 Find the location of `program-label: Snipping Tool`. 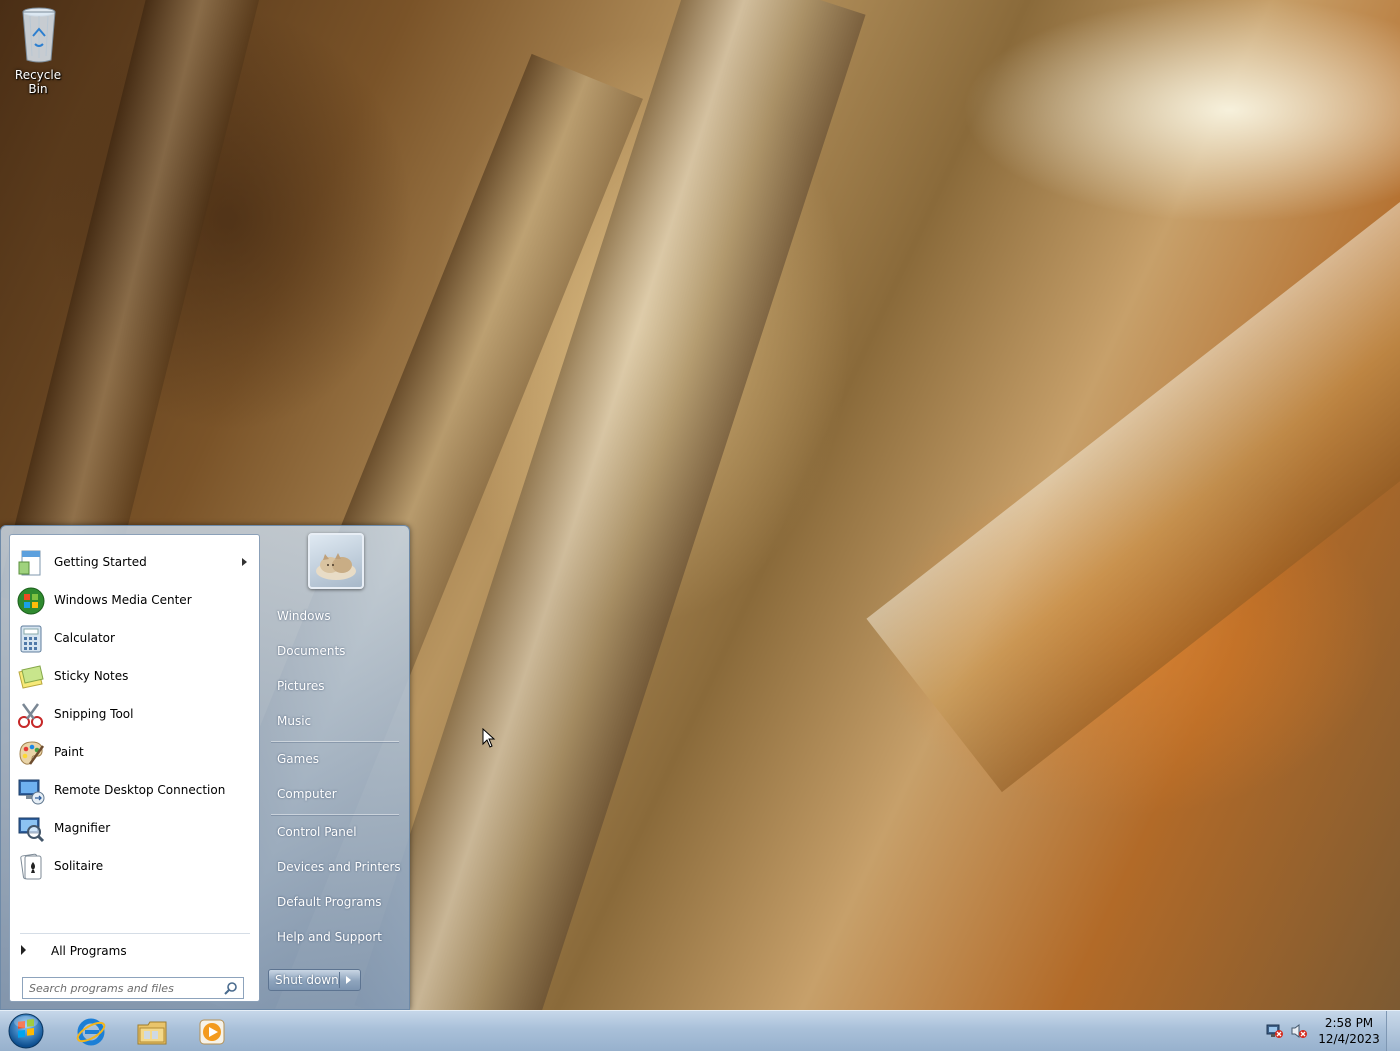

program-label: Snipping Tool is located at coordinates (94, 714).